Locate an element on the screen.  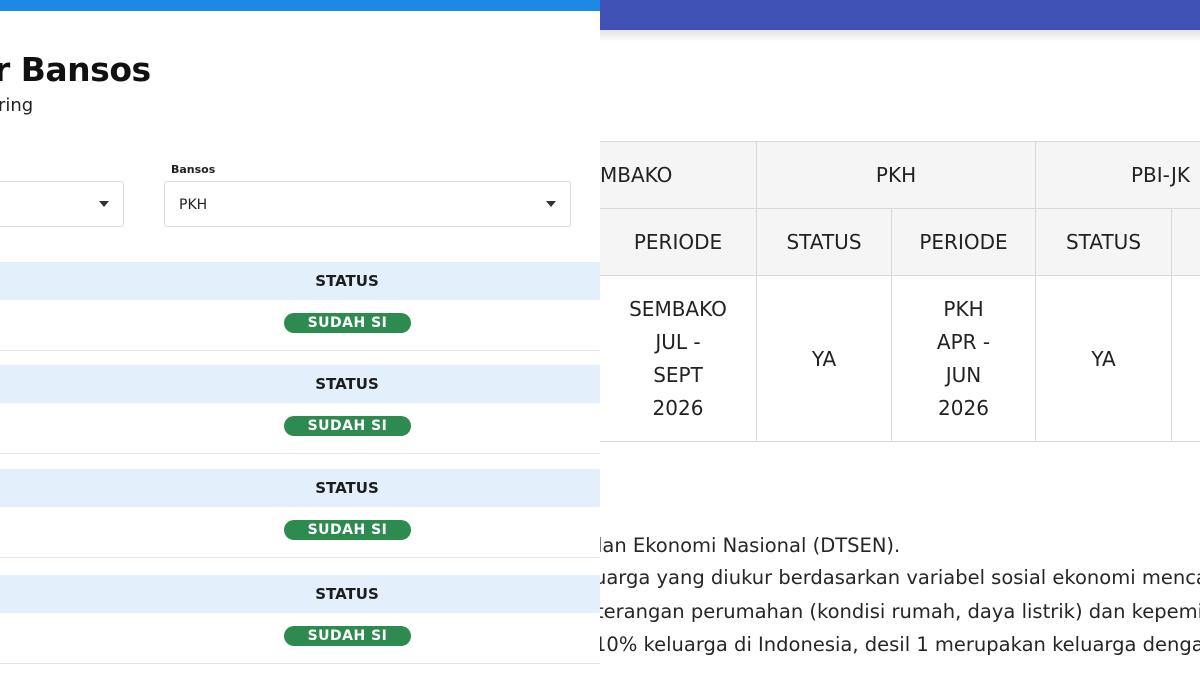
bansos-select: PKH is located at coordinates (367, 204).